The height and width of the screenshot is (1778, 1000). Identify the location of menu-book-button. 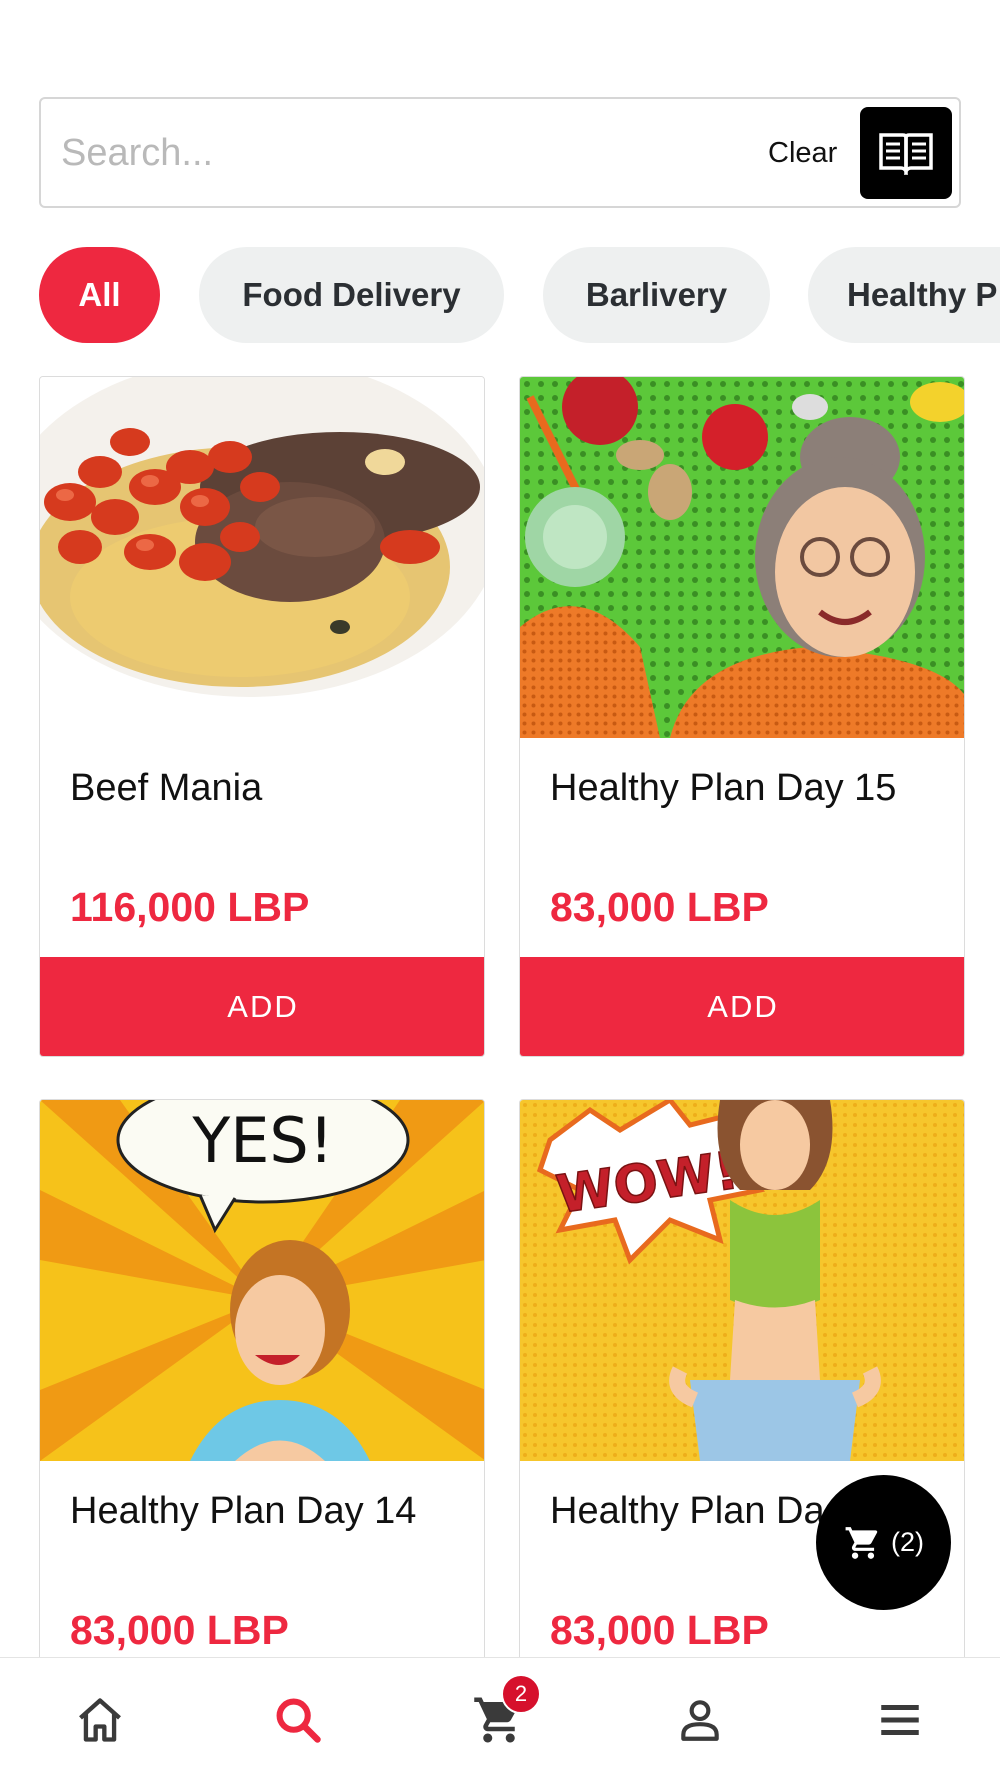
(906, 153).